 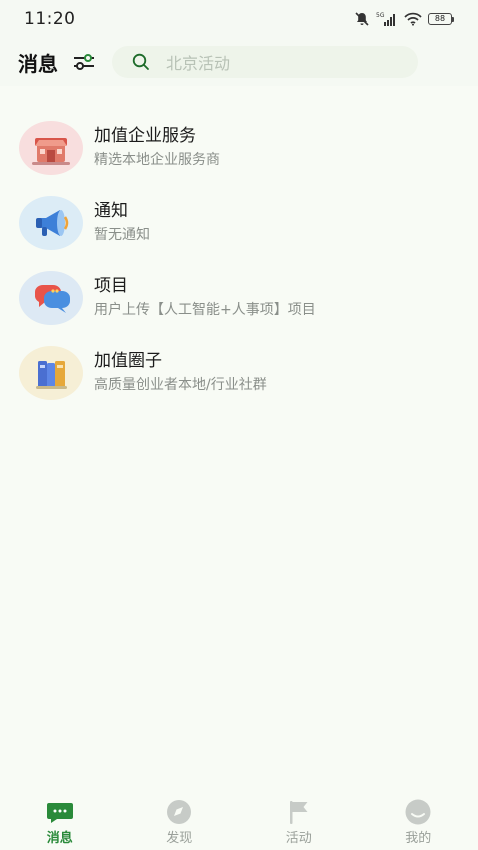 What do you see at coordinates (385, 19) in the screenshot?
I see `signal-icon: 5G` at bounding box center [385, 19].